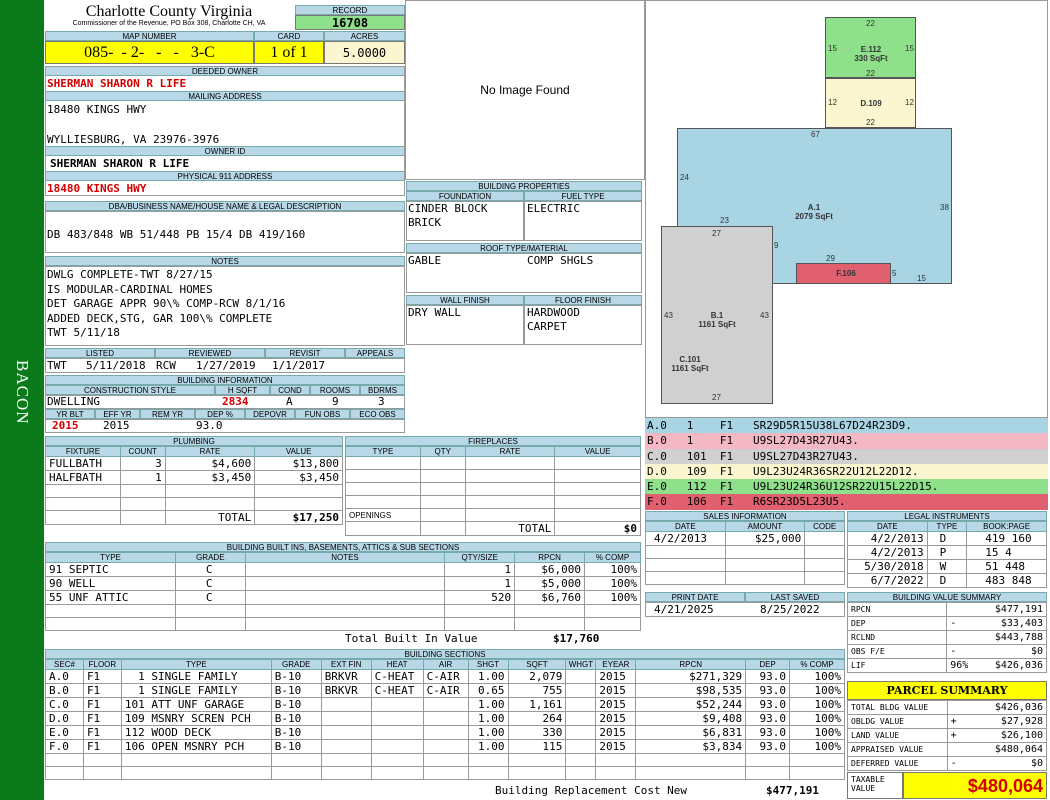 The height and width of the screenshot is (800, 1050). Describe the element at coordinates (298, 517) in the screenshot. I see `plumb-total: $17,250` at that location.